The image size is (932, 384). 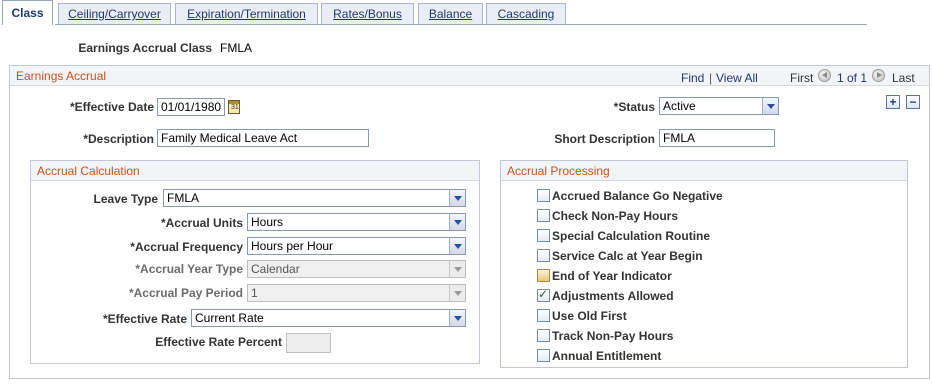 I want to click on check-non-pay-hours-checkbox, so click(x=543, y=215).